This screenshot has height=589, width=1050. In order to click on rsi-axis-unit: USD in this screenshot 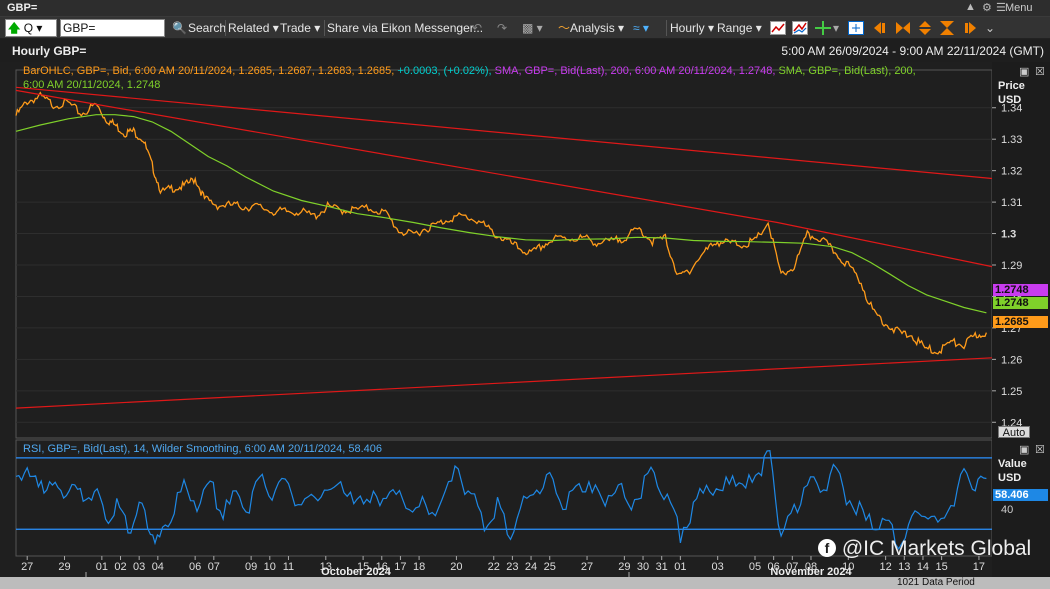, I will do `click(1010, 478)`.